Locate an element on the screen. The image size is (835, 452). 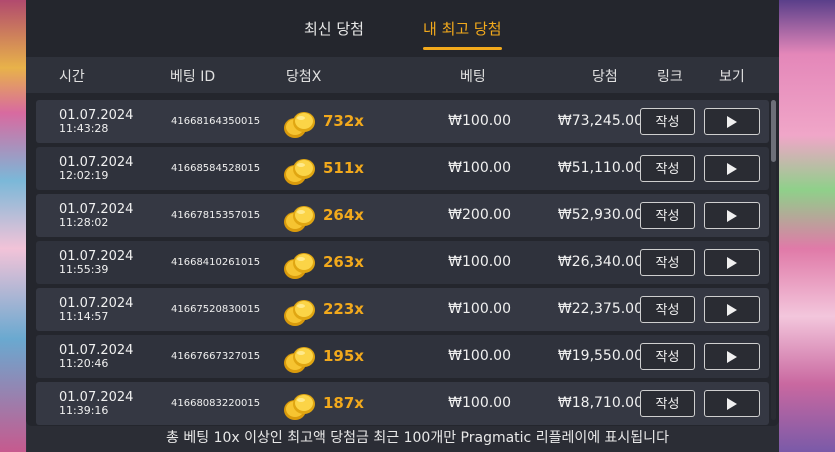
row-bet-id: 41668083220015 is located at coordinates (216, 403).